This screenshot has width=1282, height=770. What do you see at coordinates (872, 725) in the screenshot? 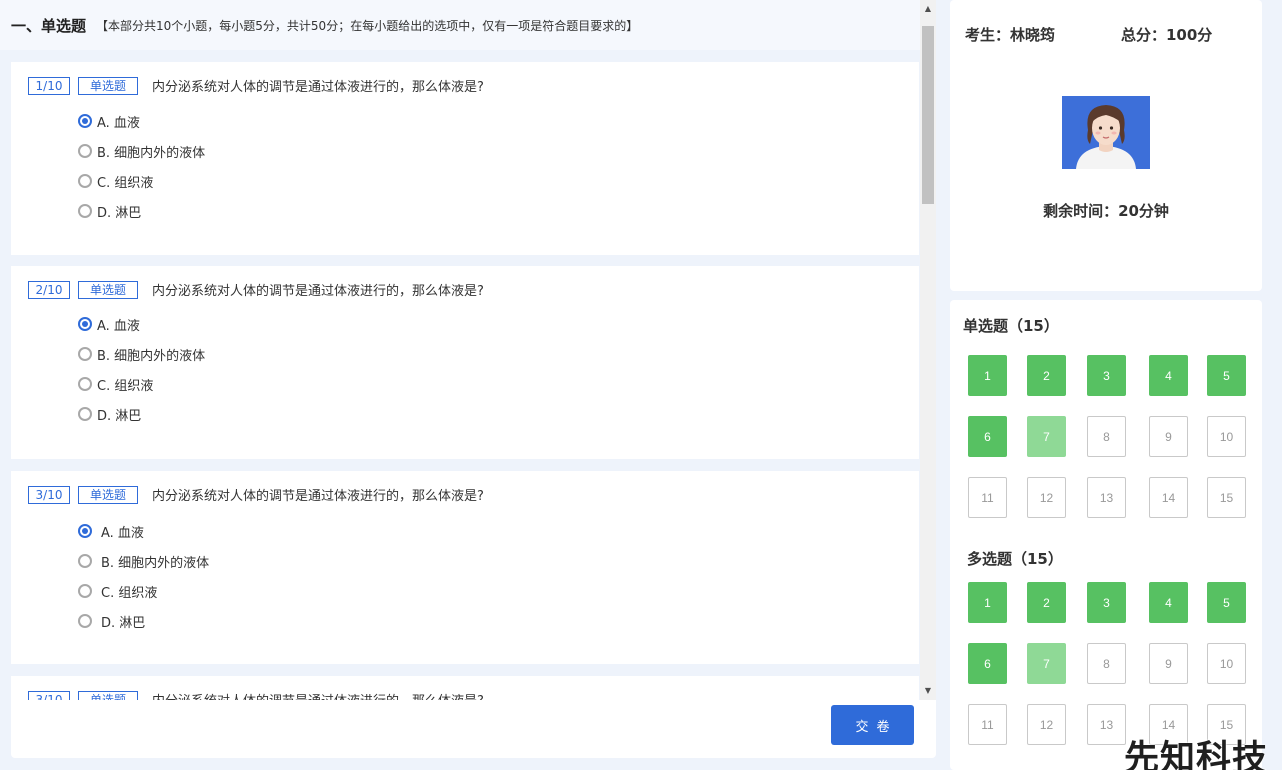
I see `submit-exam-button: 交卷` at bounding box center [872, 725].